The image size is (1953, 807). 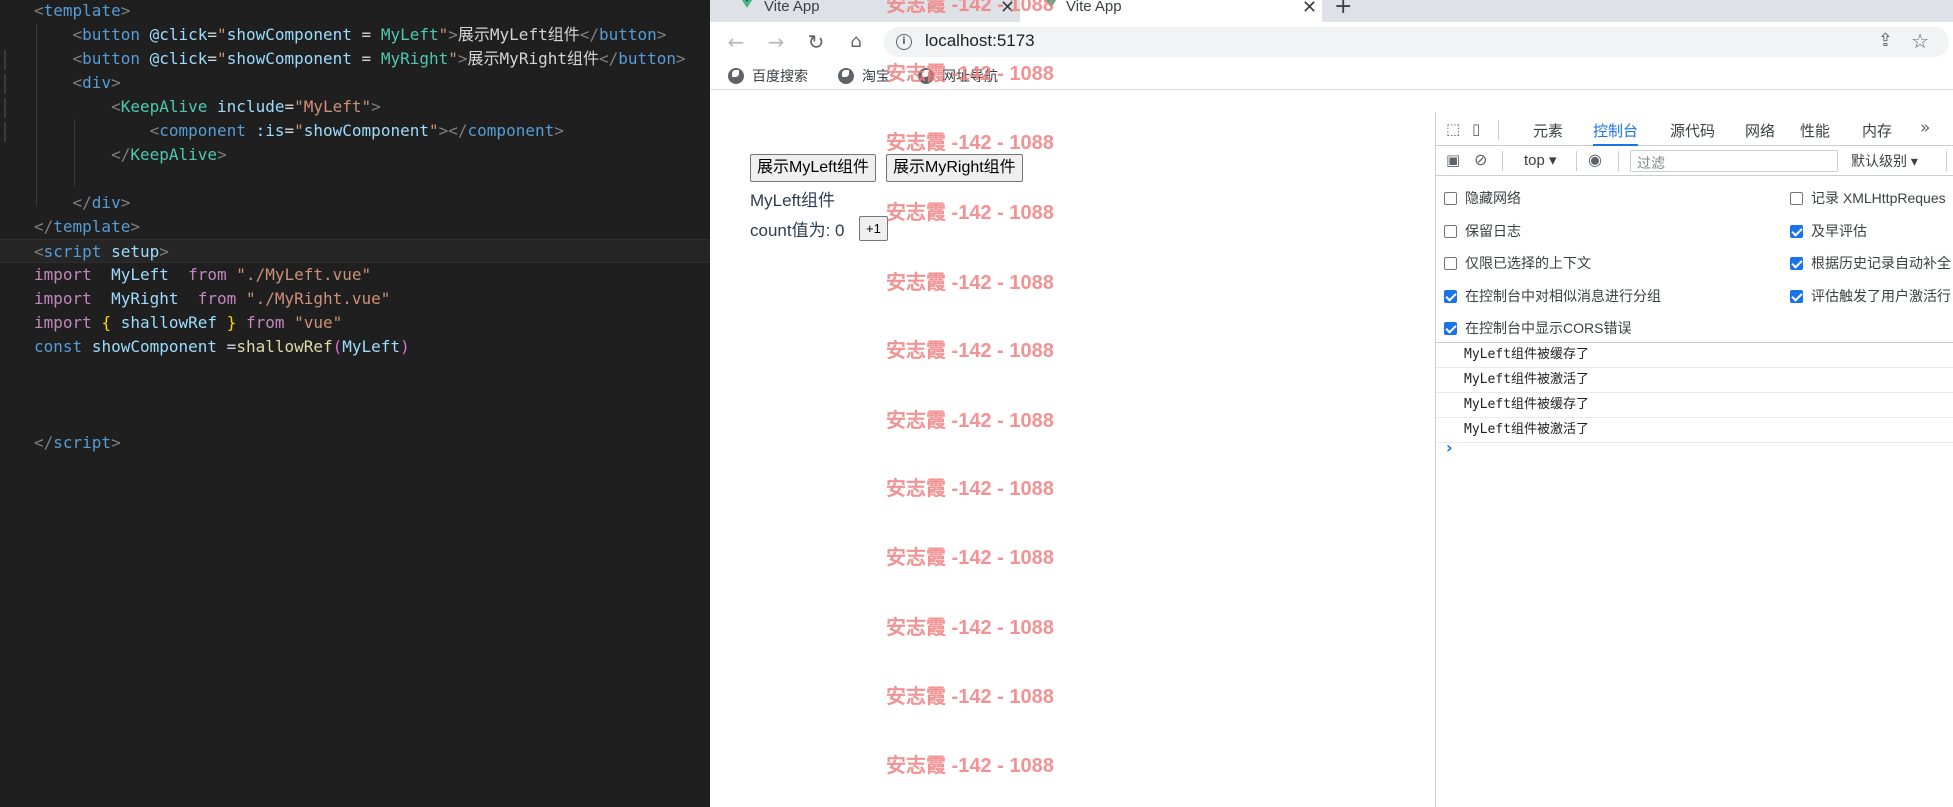 I want to click on option-label: 仅限已选择的上下文, so click(x=1528, y=263).